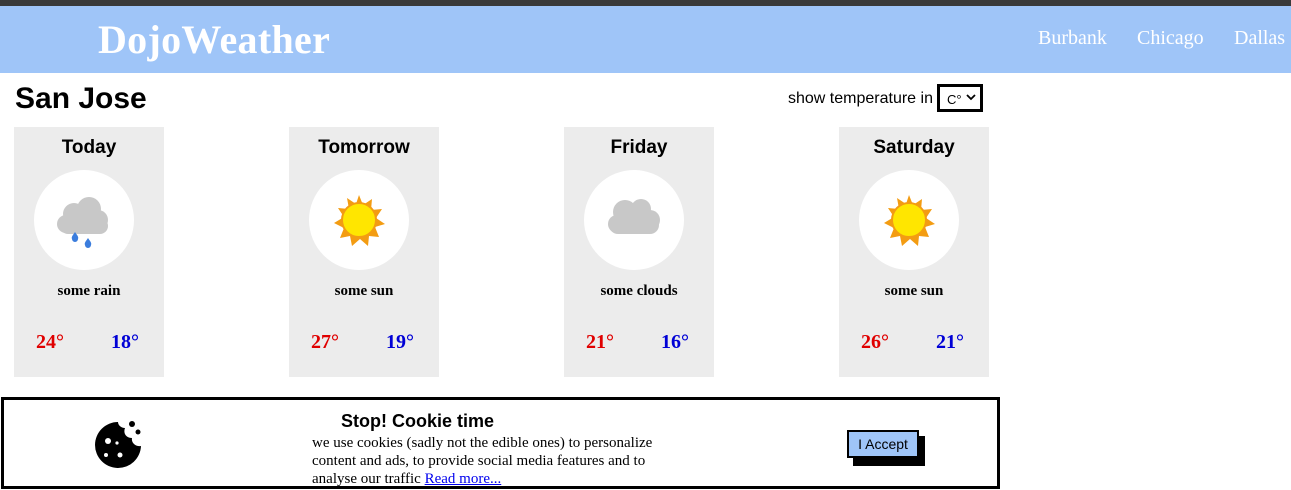  I want to click on high-temperature: 21°, so click(600, 342).